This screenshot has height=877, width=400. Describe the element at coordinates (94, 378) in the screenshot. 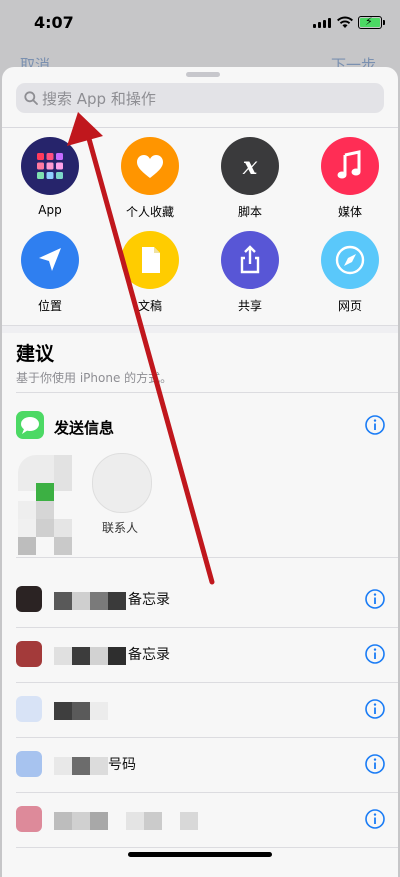

I see `suggestions-subtitle: 基于你使用 iPhone 的方式。` at that location.